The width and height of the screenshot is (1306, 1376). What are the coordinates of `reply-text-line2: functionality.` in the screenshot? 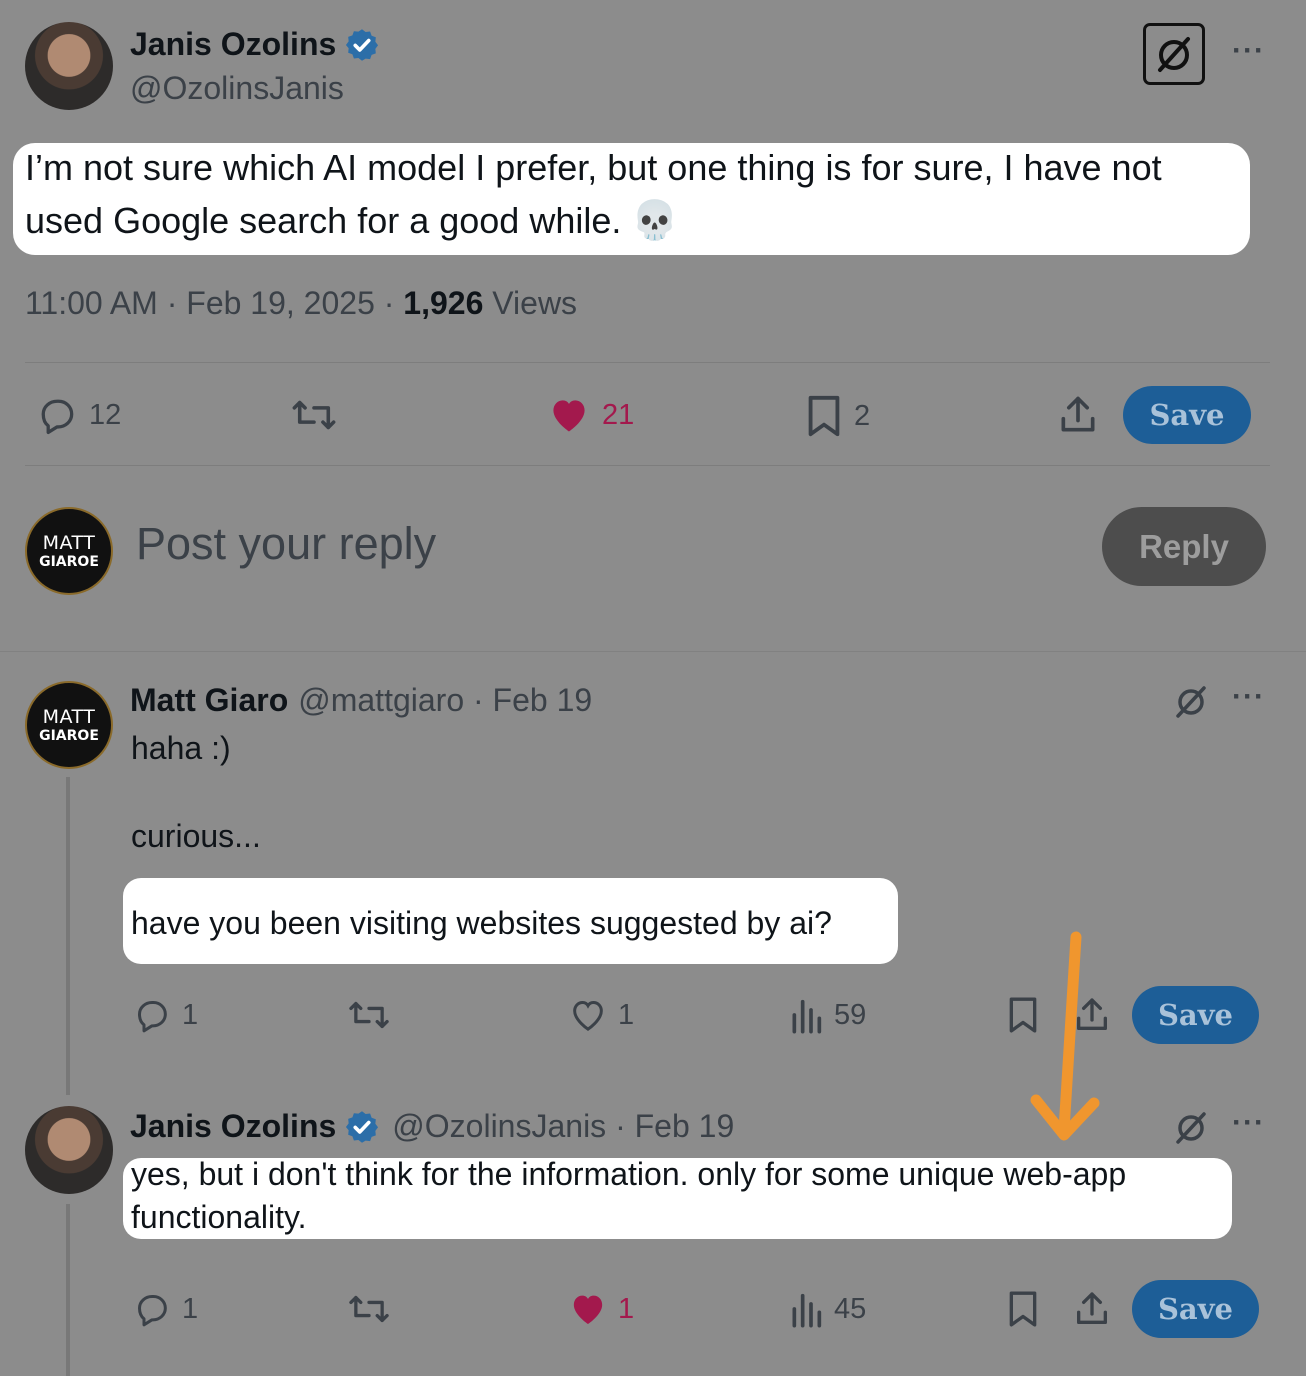 It's located at (219, 1217).